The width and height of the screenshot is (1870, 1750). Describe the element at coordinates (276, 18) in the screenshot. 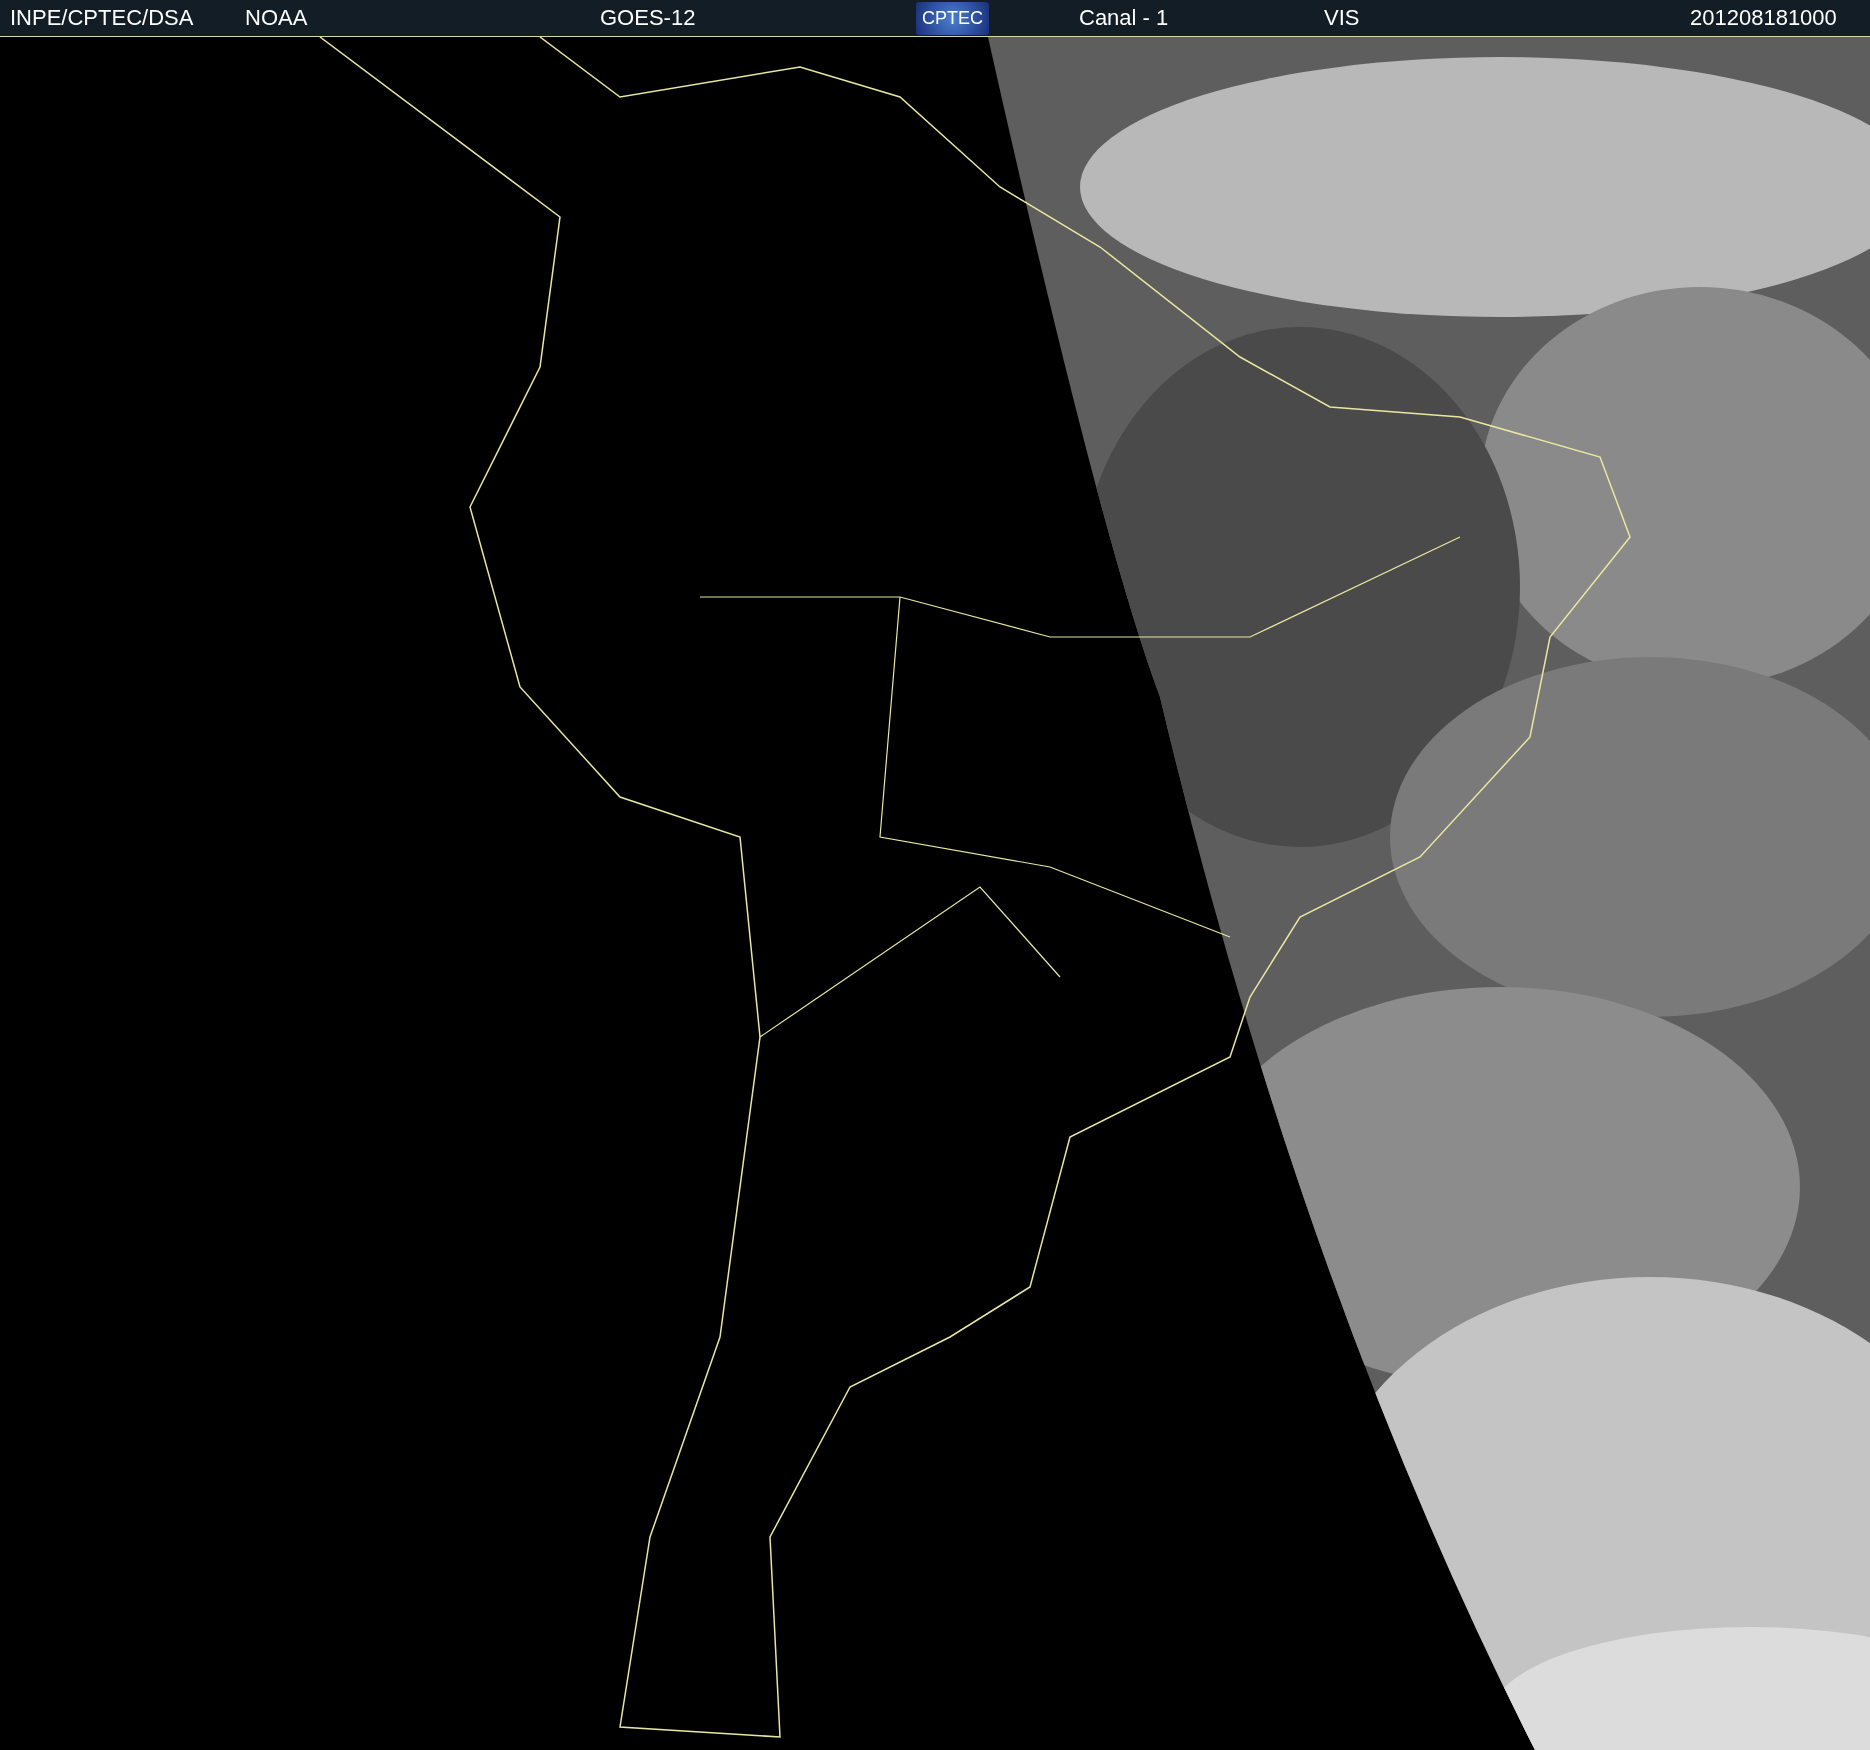

I see `agency-label: NOAA` at that location.